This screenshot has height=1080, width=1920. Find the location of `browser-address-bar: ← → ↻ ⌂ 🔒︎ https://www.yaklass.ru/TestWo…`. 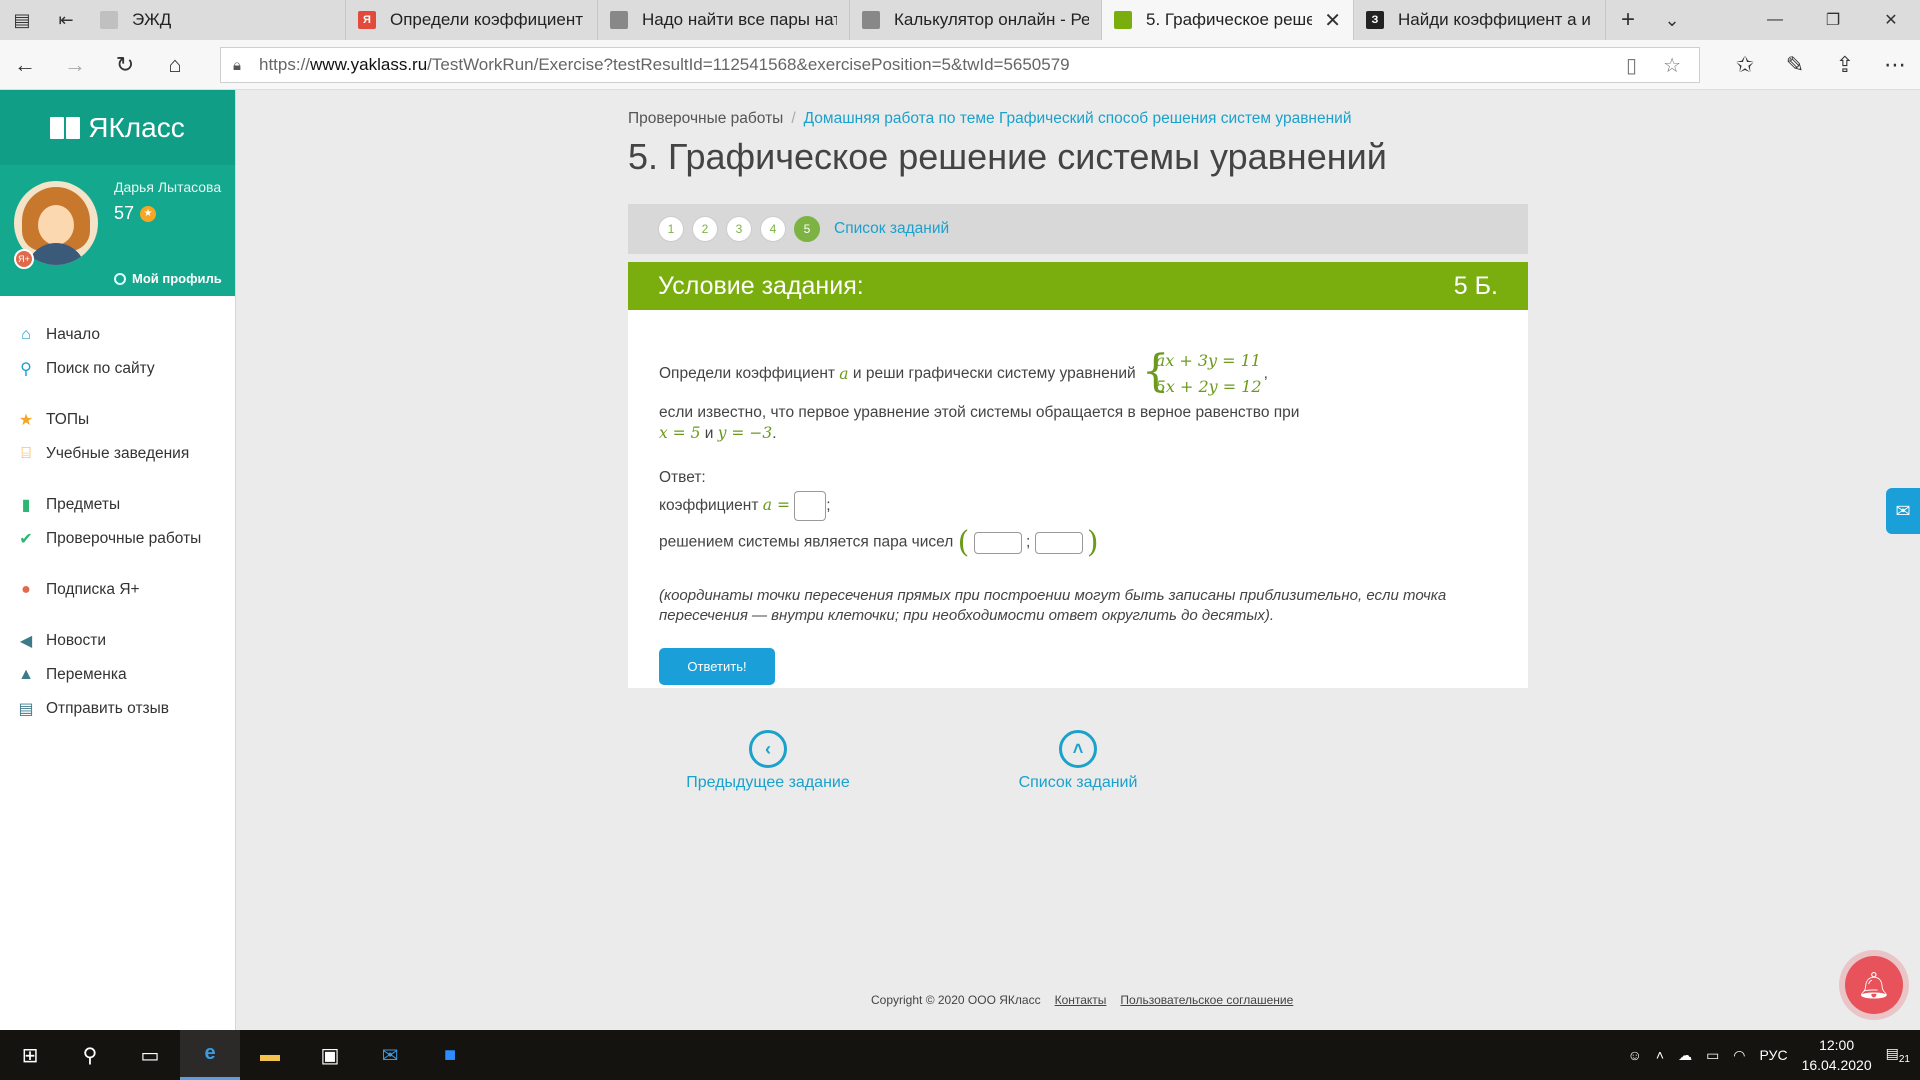

browser-address-bar: ← → ↻ ⌂ 🔒︎ https://www.yaklass.ru/TestWo… is located at coordinates (960, 65).